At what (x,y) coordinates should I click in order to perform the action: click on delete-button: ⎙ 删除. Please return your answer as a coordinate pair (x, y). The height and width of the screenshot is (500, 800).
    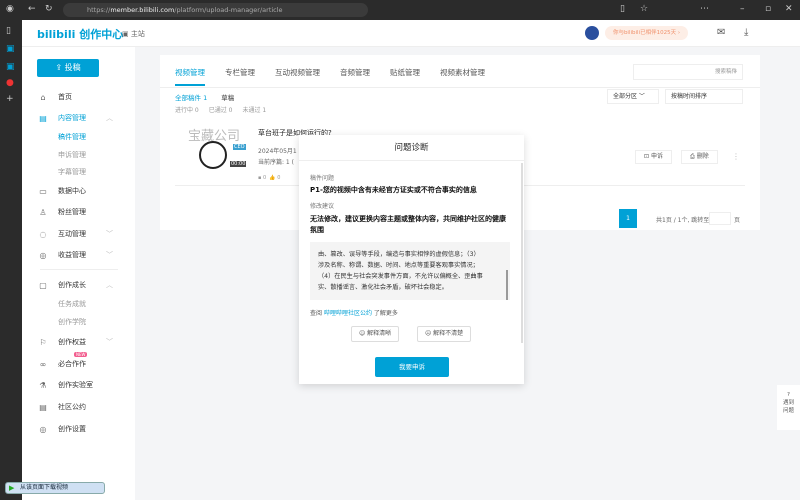
    Looking at the image, I should click on (699, 157).